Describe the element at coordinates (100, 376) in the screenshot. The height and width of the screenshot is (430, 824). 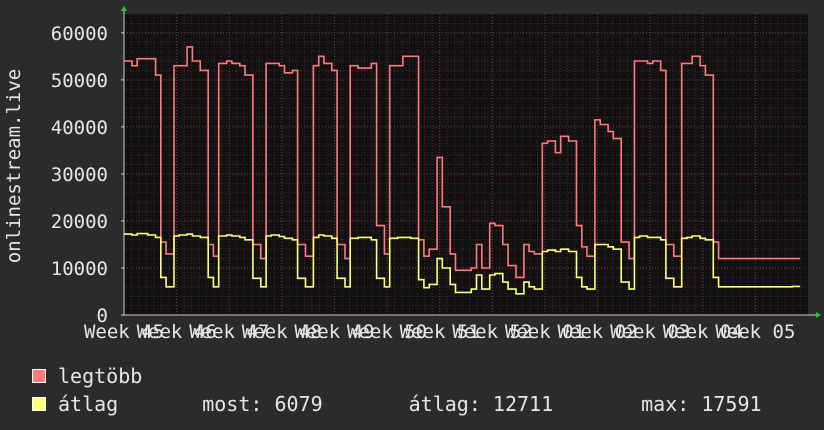
I see `legend-label-legtobb: legtöbb` at that location.